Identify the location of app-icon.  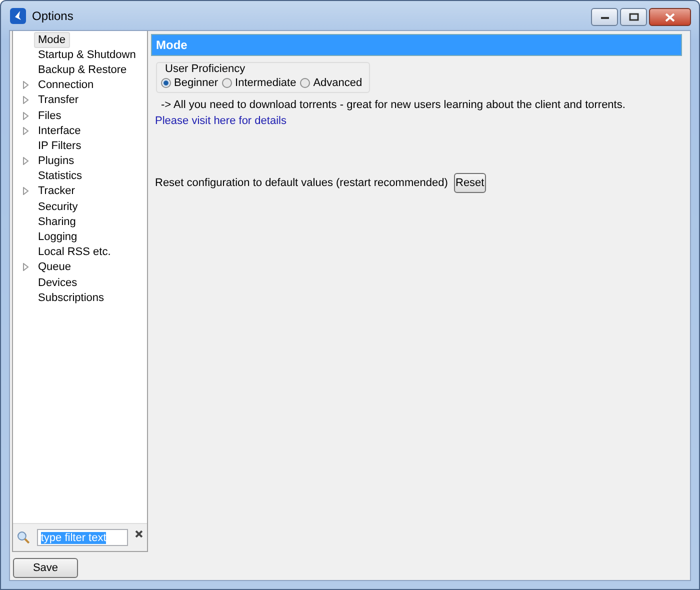
(18, 16).